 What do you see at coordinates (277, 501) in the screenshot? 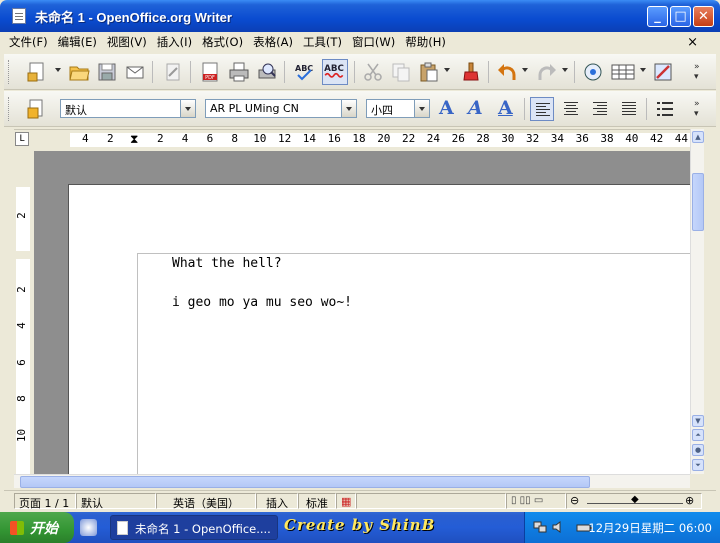
I see `insert-mode-indicator: 插入` at bounding box center [277, 501].